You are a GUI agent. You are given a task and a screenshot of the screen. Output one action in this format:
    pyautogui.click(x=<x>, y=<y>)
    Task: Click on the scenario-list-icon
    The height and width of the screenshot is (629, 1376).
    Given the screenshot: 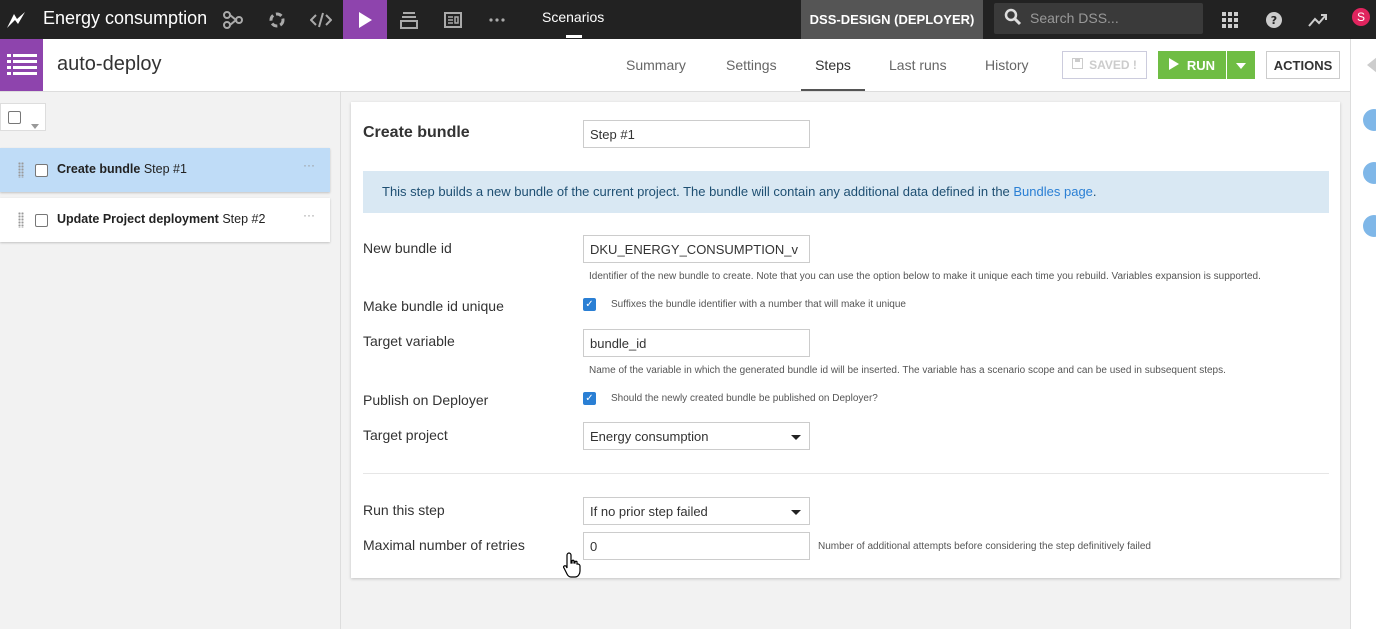 What is the action you would take?
    pyautogui.click(x=21, y=65)
    